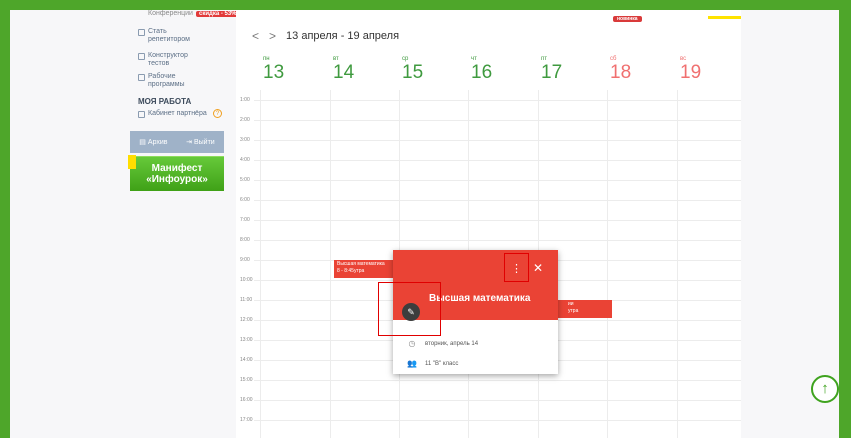 Image resolution: width=851 pixels, height=438 pixels. What do you see at coordinates (344, 72) in the screenshot?
I see `day-number: 14` at bounding box center [344, 72].